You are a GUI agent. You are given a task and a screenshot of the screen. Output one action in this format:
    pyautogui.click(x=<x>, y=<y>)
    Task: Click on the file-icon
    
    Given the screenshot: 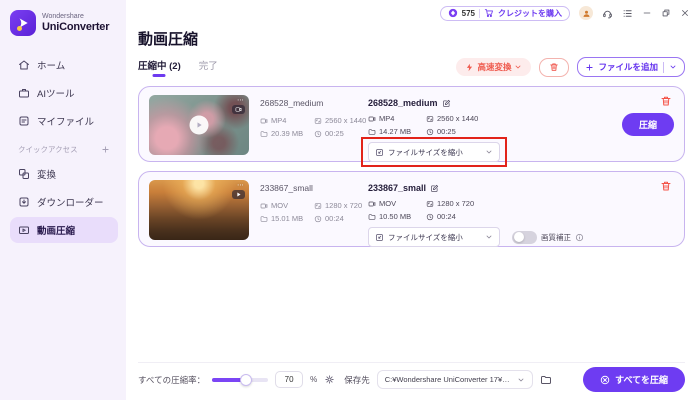 What is the action you would take?
    pyautogui.click(x=24, y=121)
    